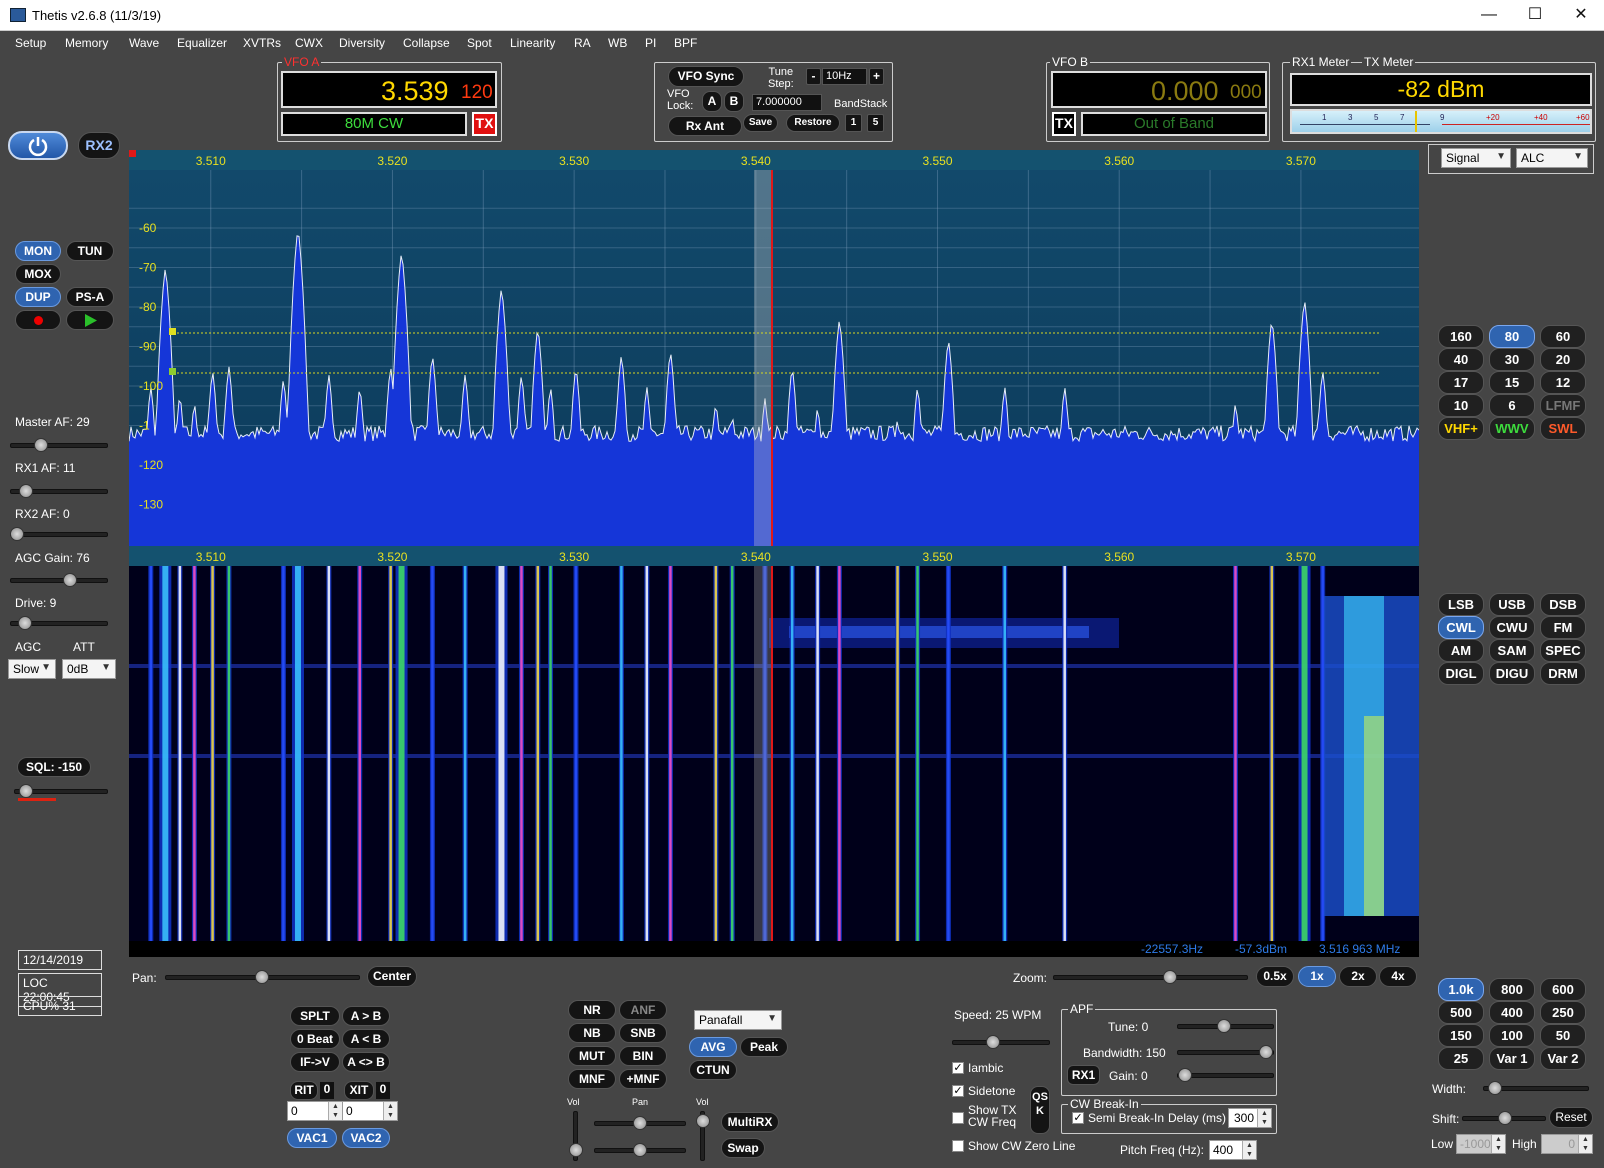  Describe the element at coordinates (359, 1090) in the screenshot. I see `xit-button: XIT` at that location.